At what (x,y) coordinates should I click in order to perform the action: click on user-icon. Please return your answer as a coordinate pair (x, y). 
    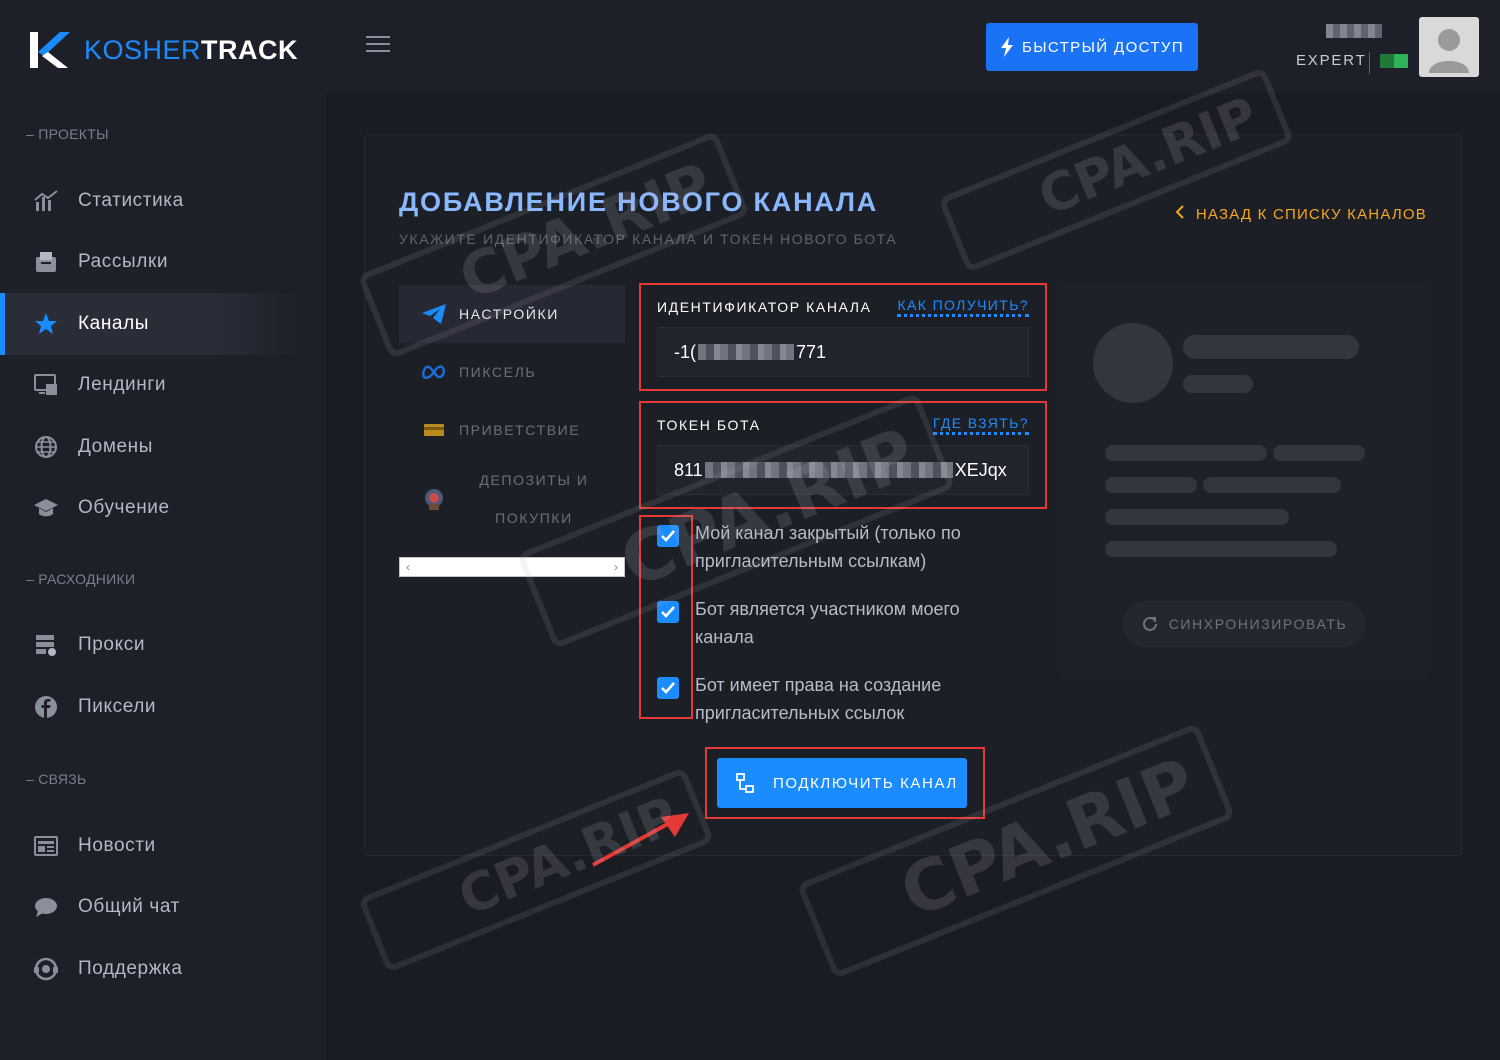
    Looking at the image, I should click on (1449, 51).